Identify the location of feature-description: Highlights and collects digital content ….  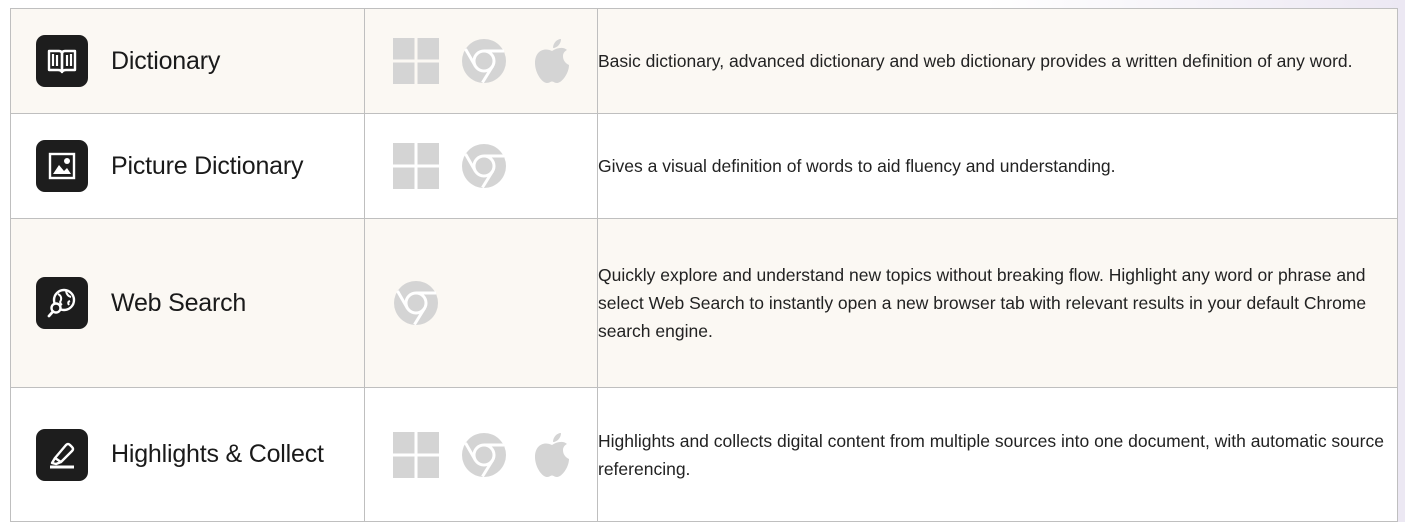
(997, 454).